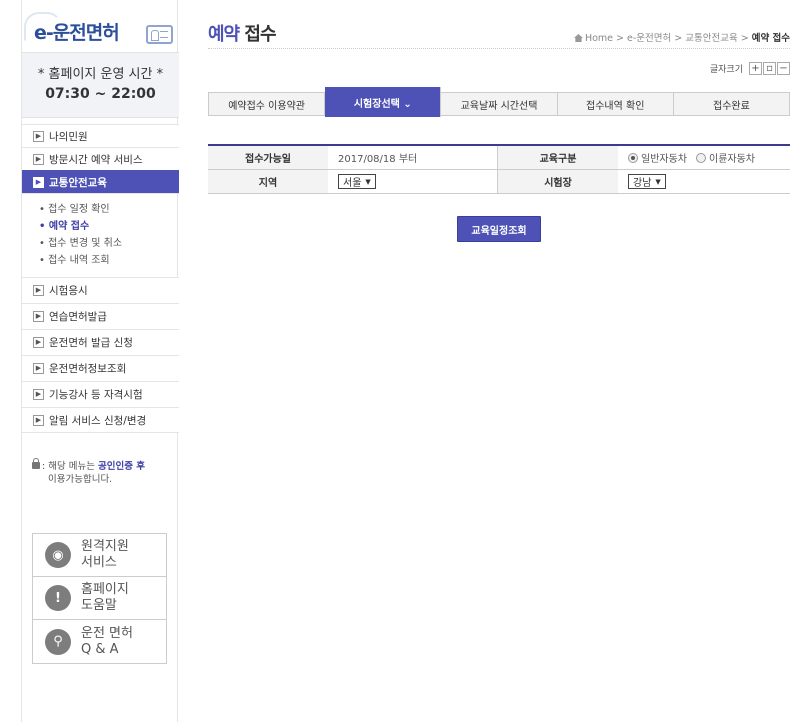 The height and width of the screenshot is (722, 800). I want to click on page-title: 예약 접수, so click(242, 34).